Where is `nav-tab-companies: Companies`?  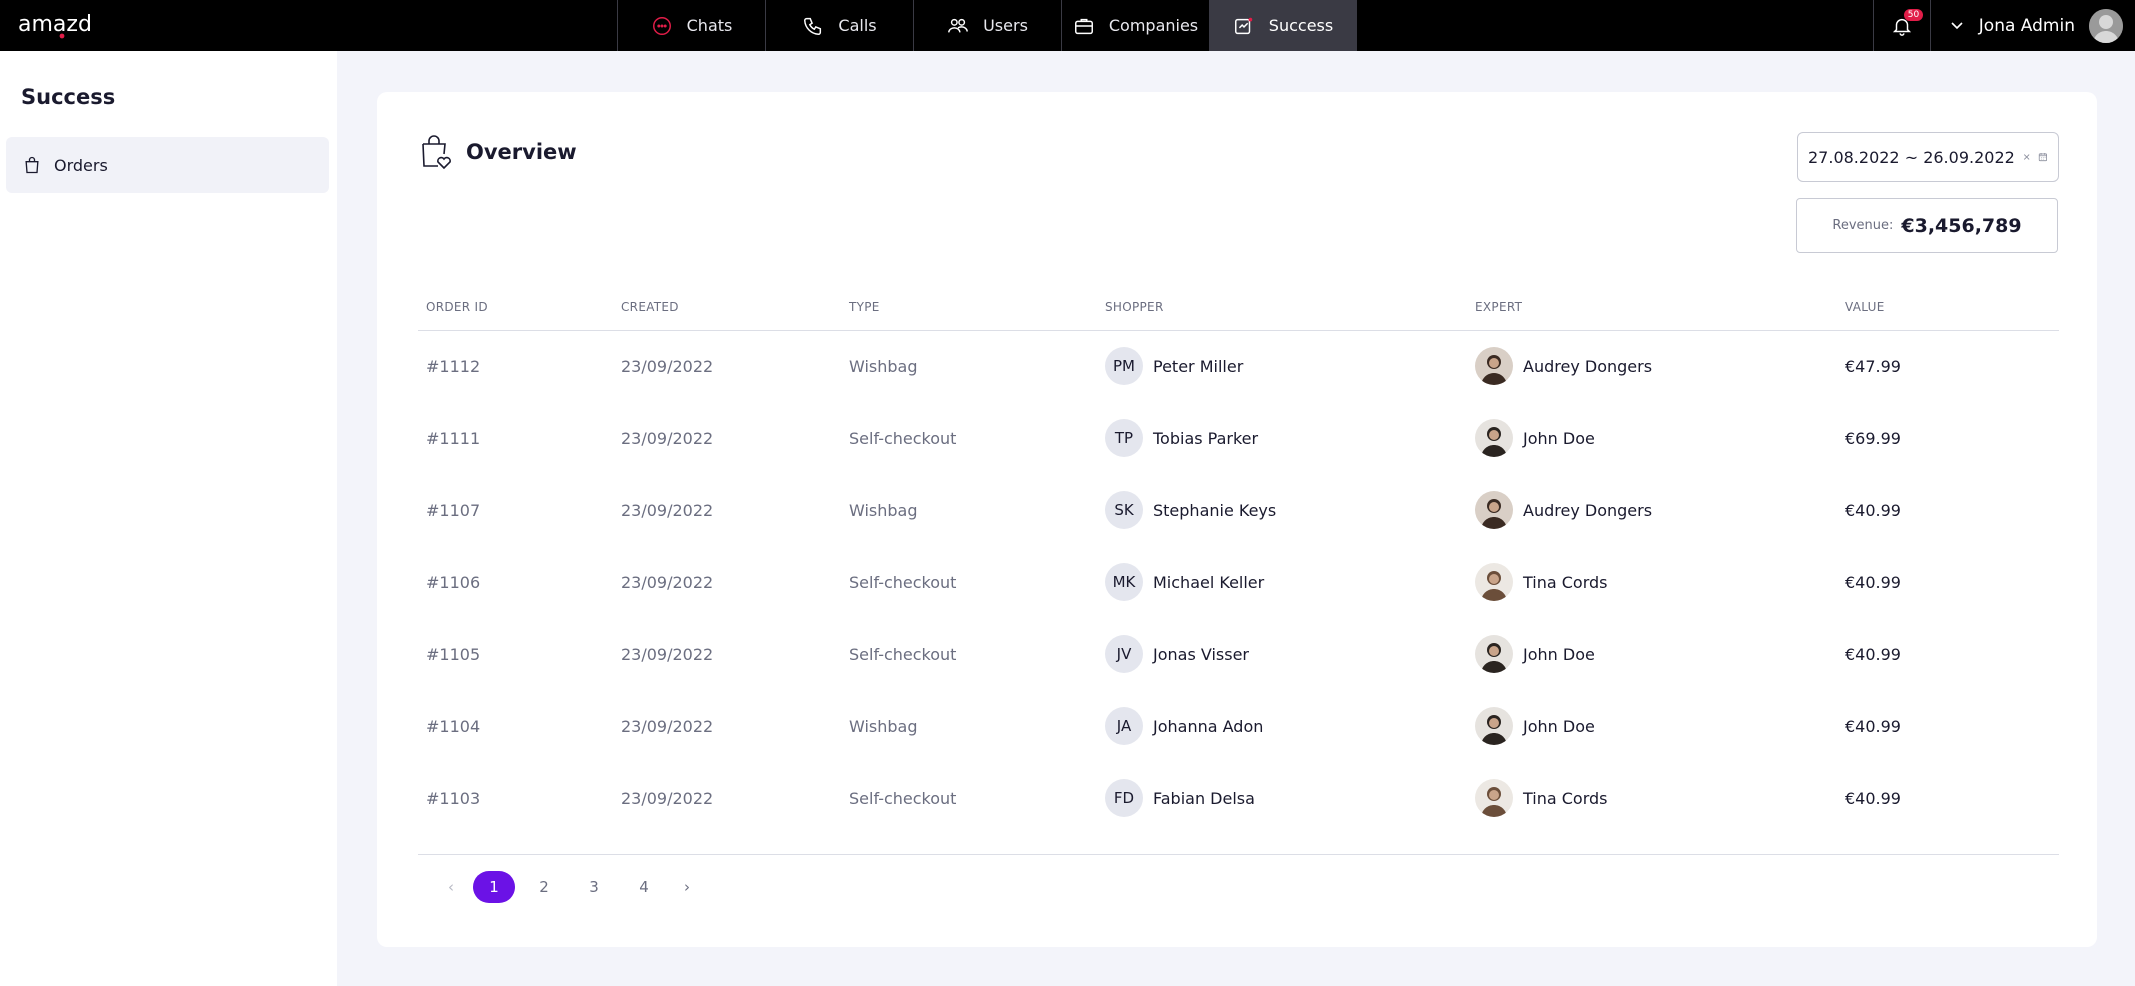
nav-tab-companies: Companies is located at coordinates (1135, 25).